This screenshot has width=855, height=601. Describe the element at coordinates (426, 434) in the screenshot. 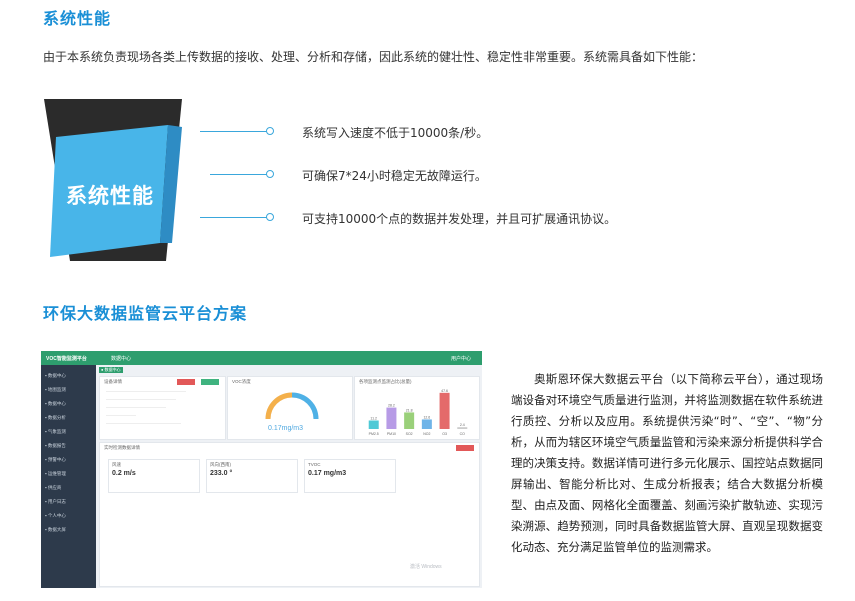

I see `chart-tick-label: NO2` at that location.